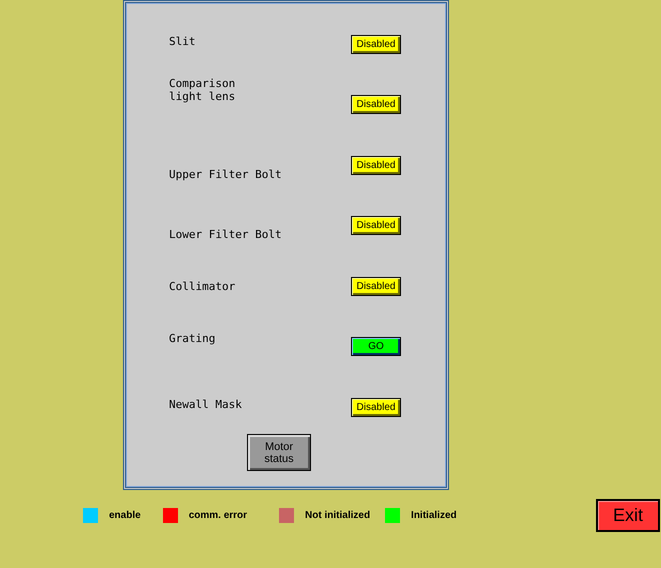 The width and height of the screenshot is (661, 568). I want to click on motor-status-button: Motor status, so click(279, 452).